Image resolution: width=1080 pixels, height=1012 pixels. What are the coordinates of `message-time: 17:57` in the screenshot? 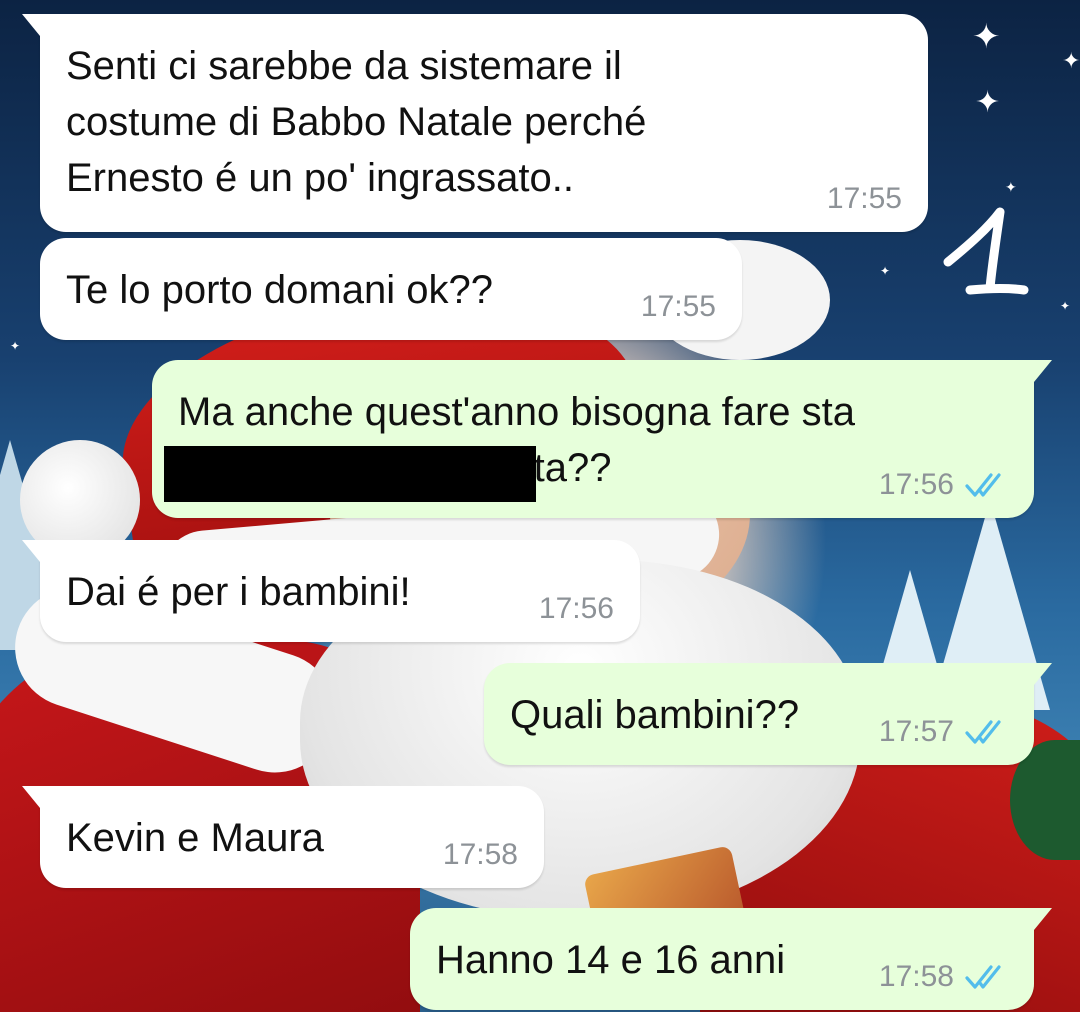 It's located at (916, 731).